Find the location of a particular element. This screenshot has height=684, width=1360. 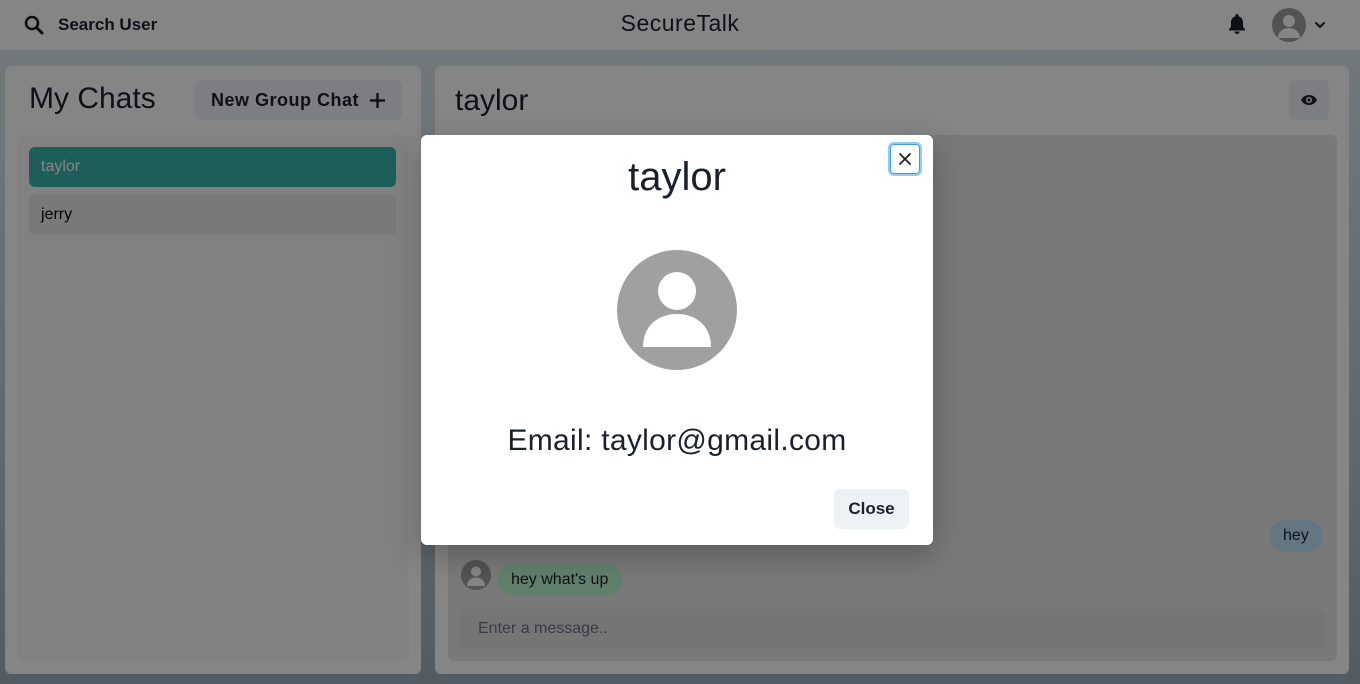

user-icon is located at coordinates (677, 309).